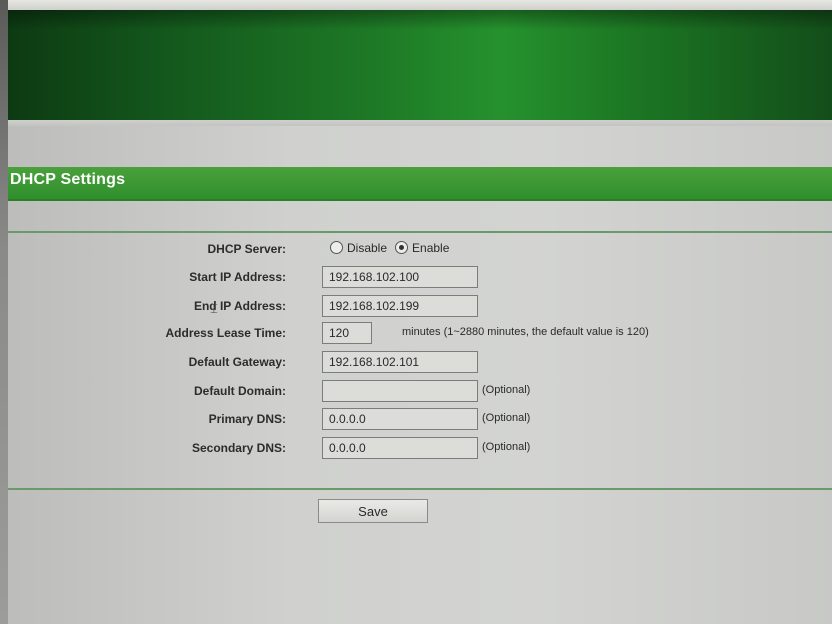 Image resolution: width=832 pixels, height=624 pixels. Describe the element at coordinates (367, 248) in the screenshot. I see `dhcp-disable-label: Disable` at that location.